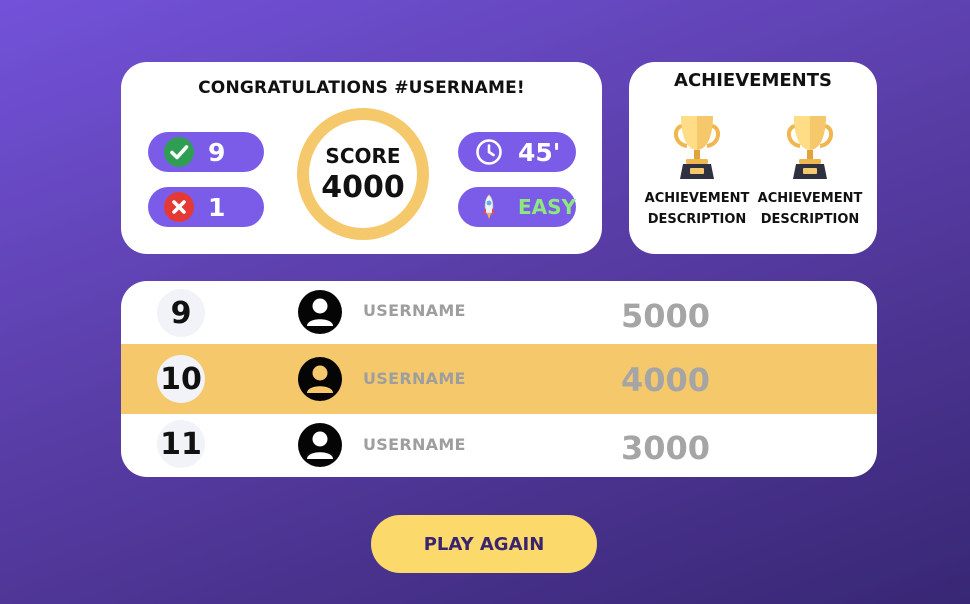 The height and width of the screenshot is (604, 970). I want to click on wrong-count: 1, so click(217, 207).